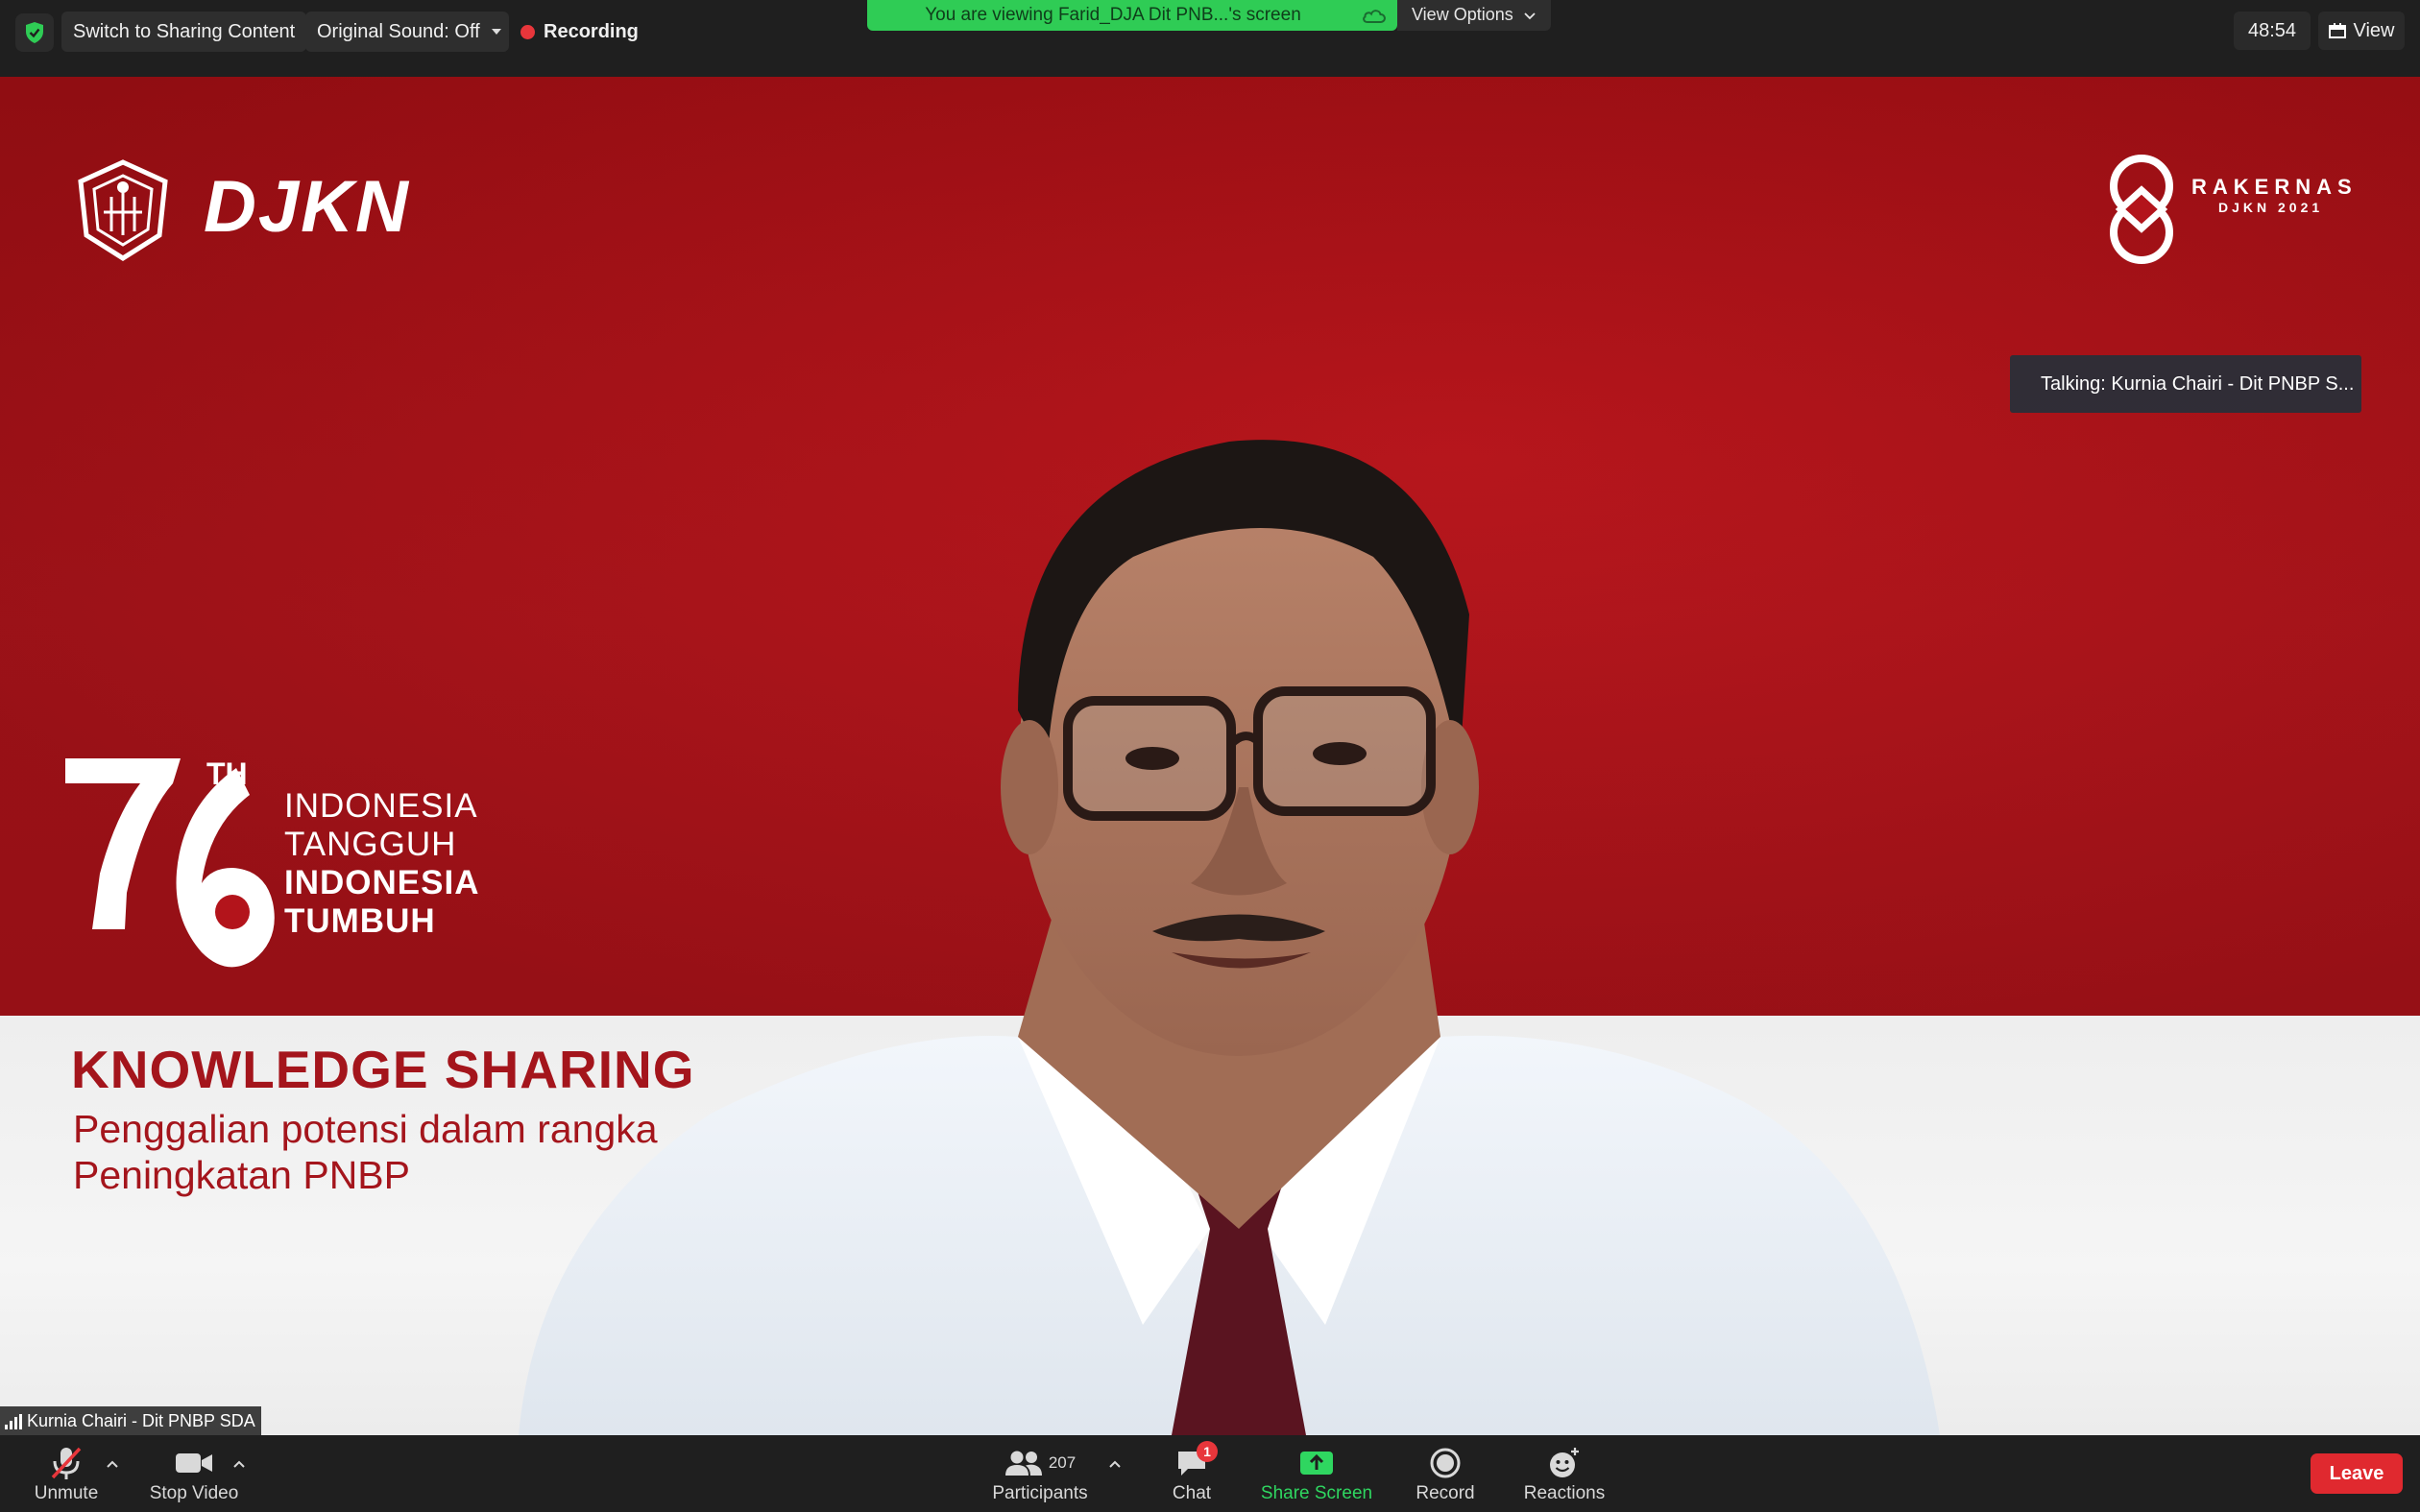 The height and width of the screenshot is (1512, 2420). What do you see at coordinates (14, 1421) in the screenshot?
I see `signal-strength-icon` at bounding box center [14, 1421].